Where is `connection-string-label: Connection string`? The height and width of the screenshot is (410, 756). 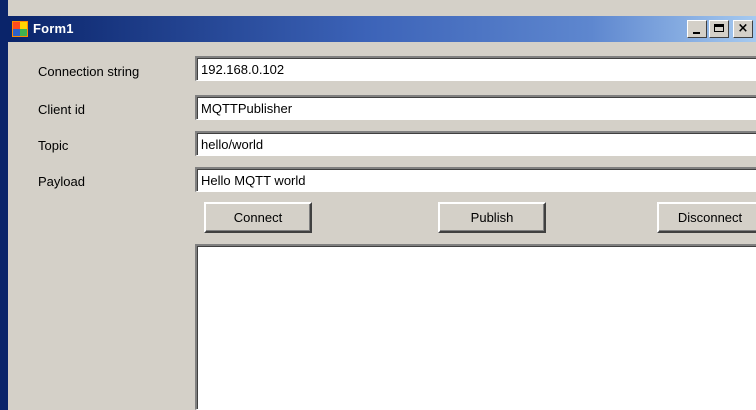
connection-string-label: Connection string is located at coordinates (89, 71).